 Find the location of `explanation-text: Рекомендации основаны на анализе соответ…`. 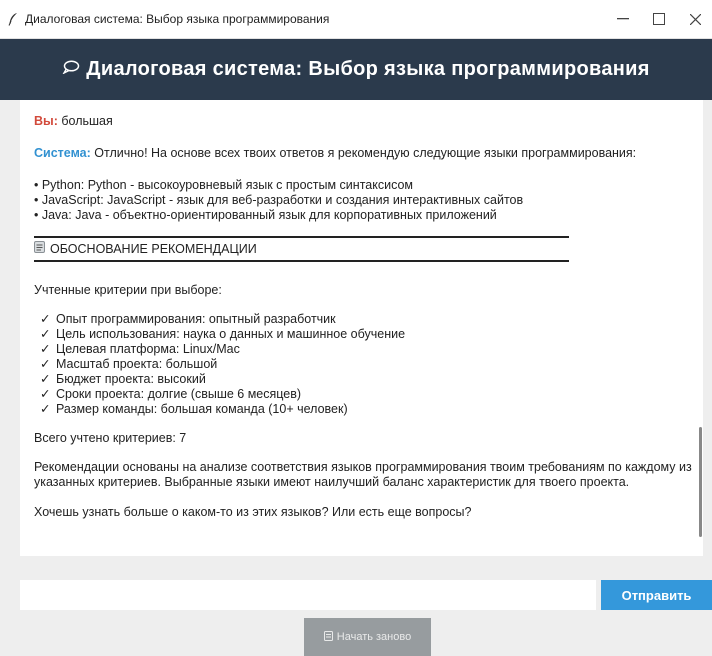

explanation-text: Рекомендации основаны на анализе соответ… is located at coordinates (363, 474).